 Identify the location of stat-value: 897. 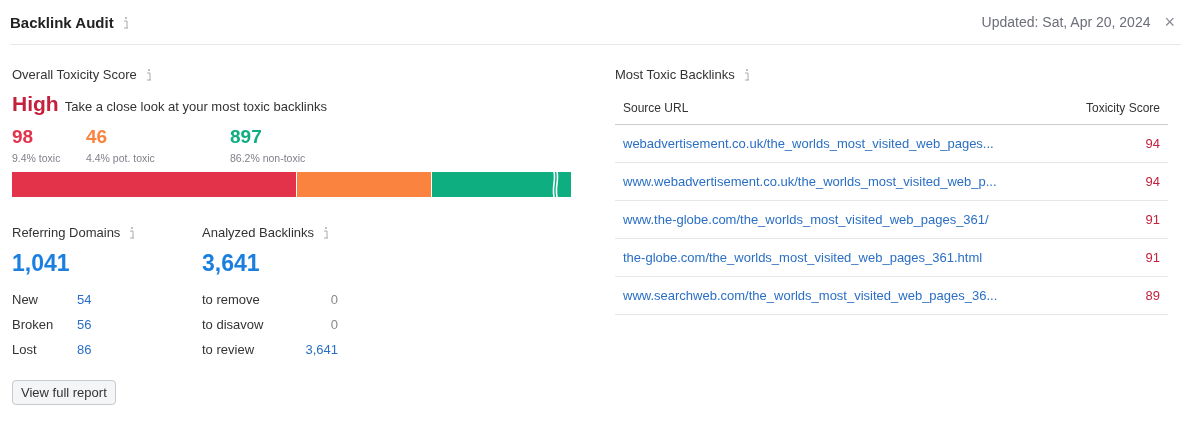
(246, 137).